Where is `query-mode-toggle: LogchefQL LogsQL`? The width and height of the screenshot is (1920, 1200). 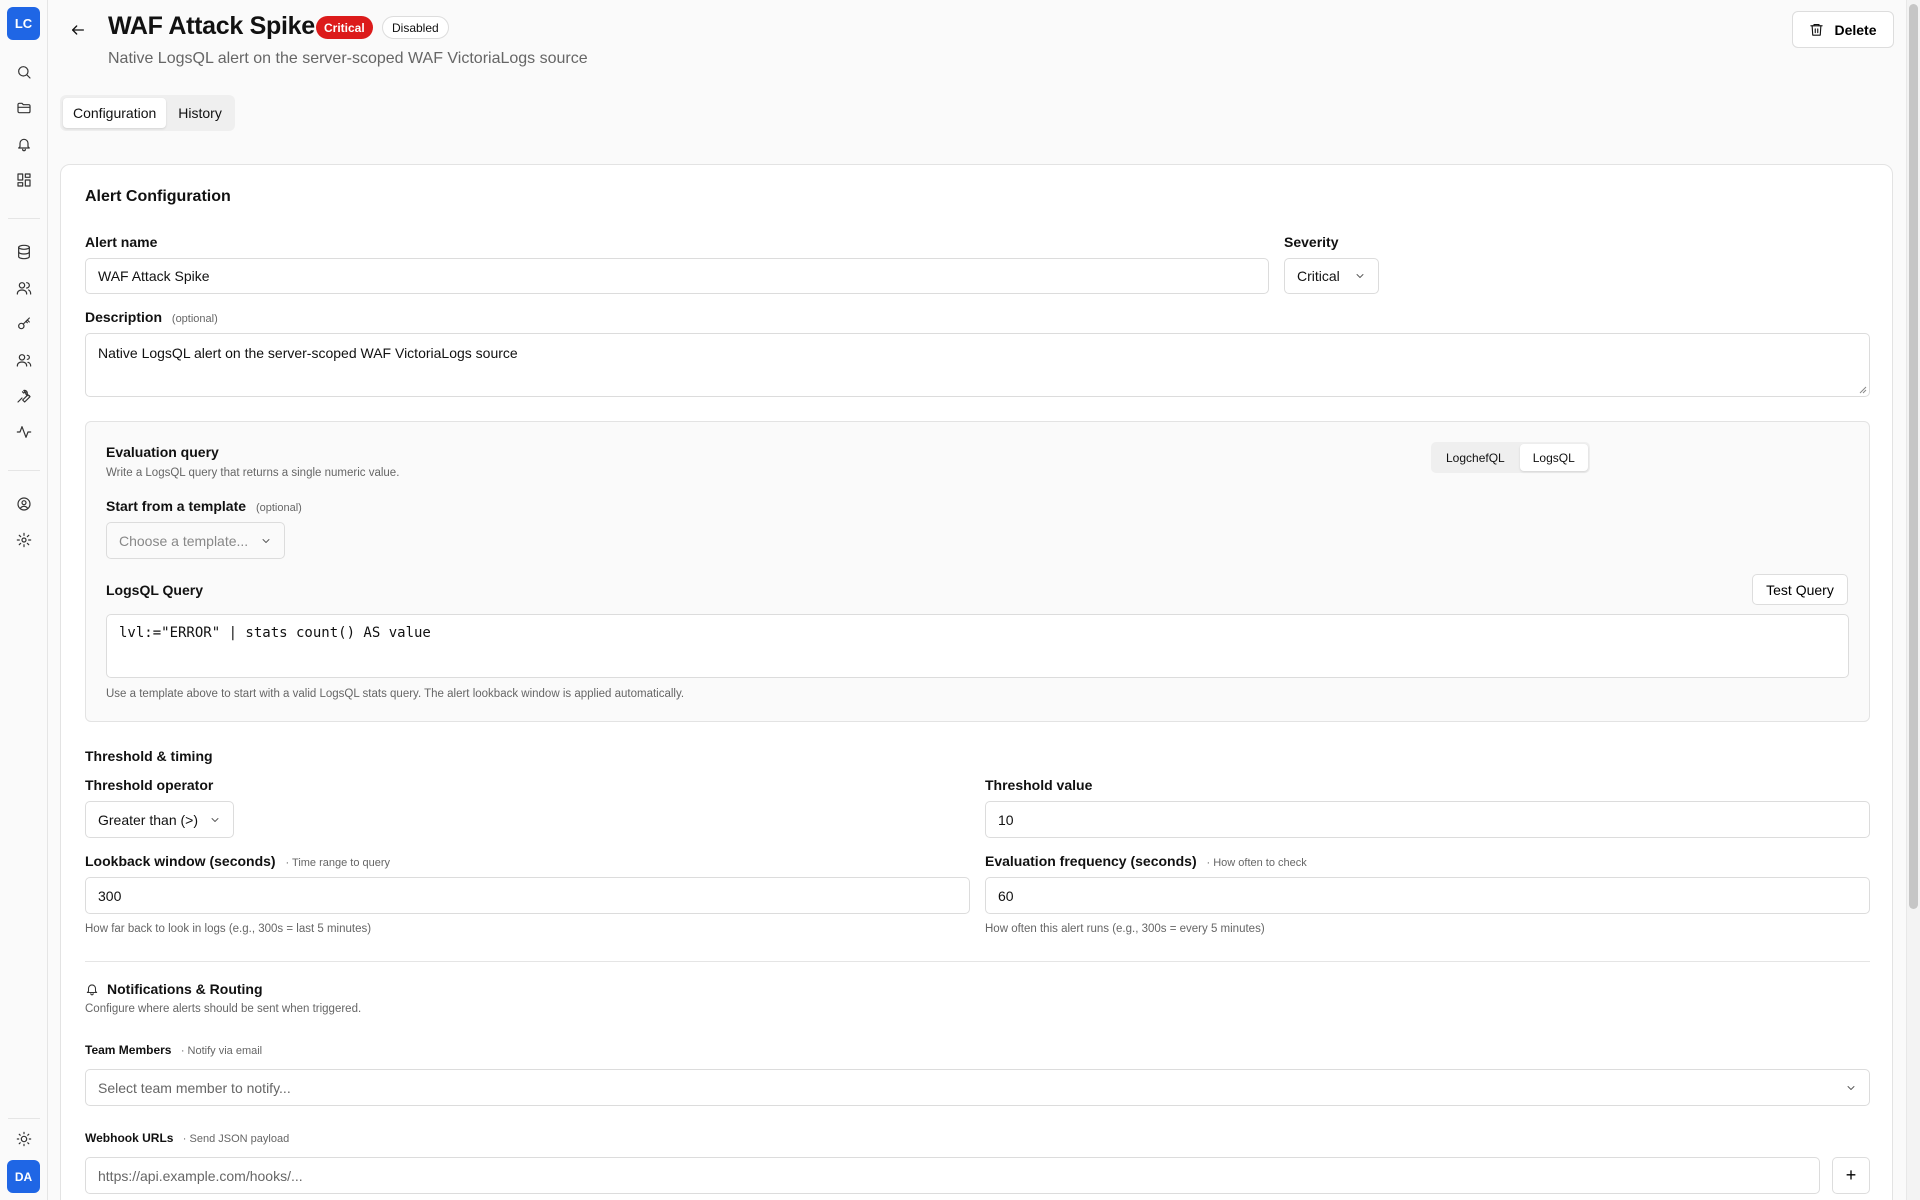 query-mode-toggle: LogchefQL LogsQL is located at coordinates (1510, 457).